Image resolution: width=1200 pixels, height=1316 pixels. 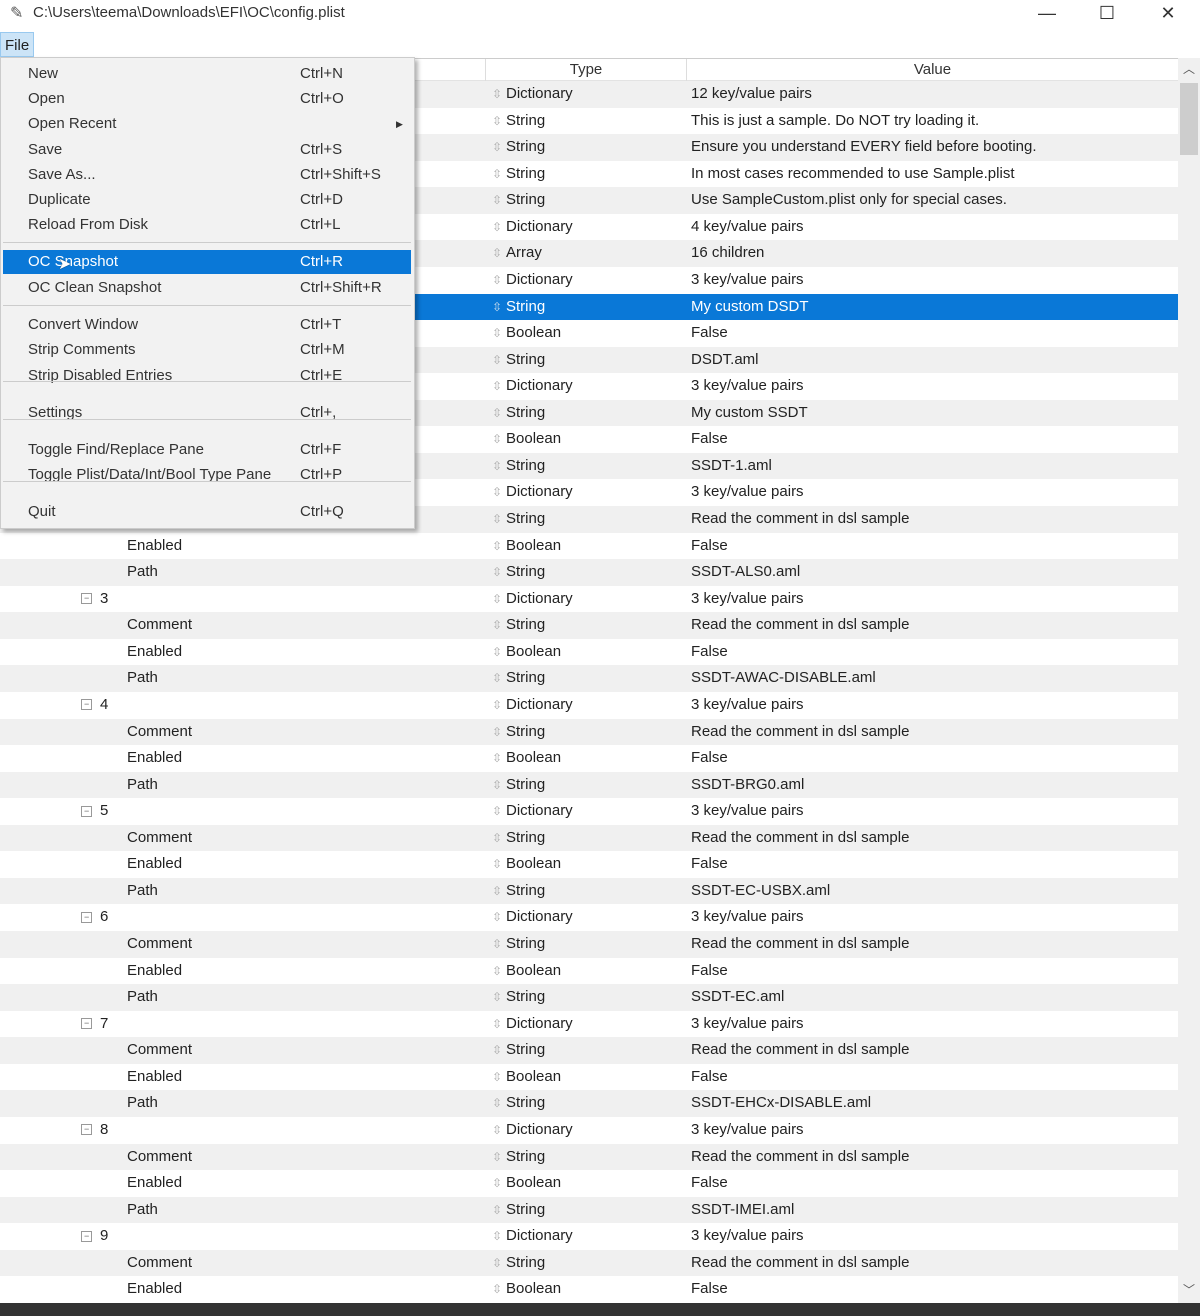 What do you see at coordinates (589, 1024) in the screenshot?
I see `table-row: −7 ⇳ Dictionary 3 key/value pairs` at bounding box center [589, 1024].